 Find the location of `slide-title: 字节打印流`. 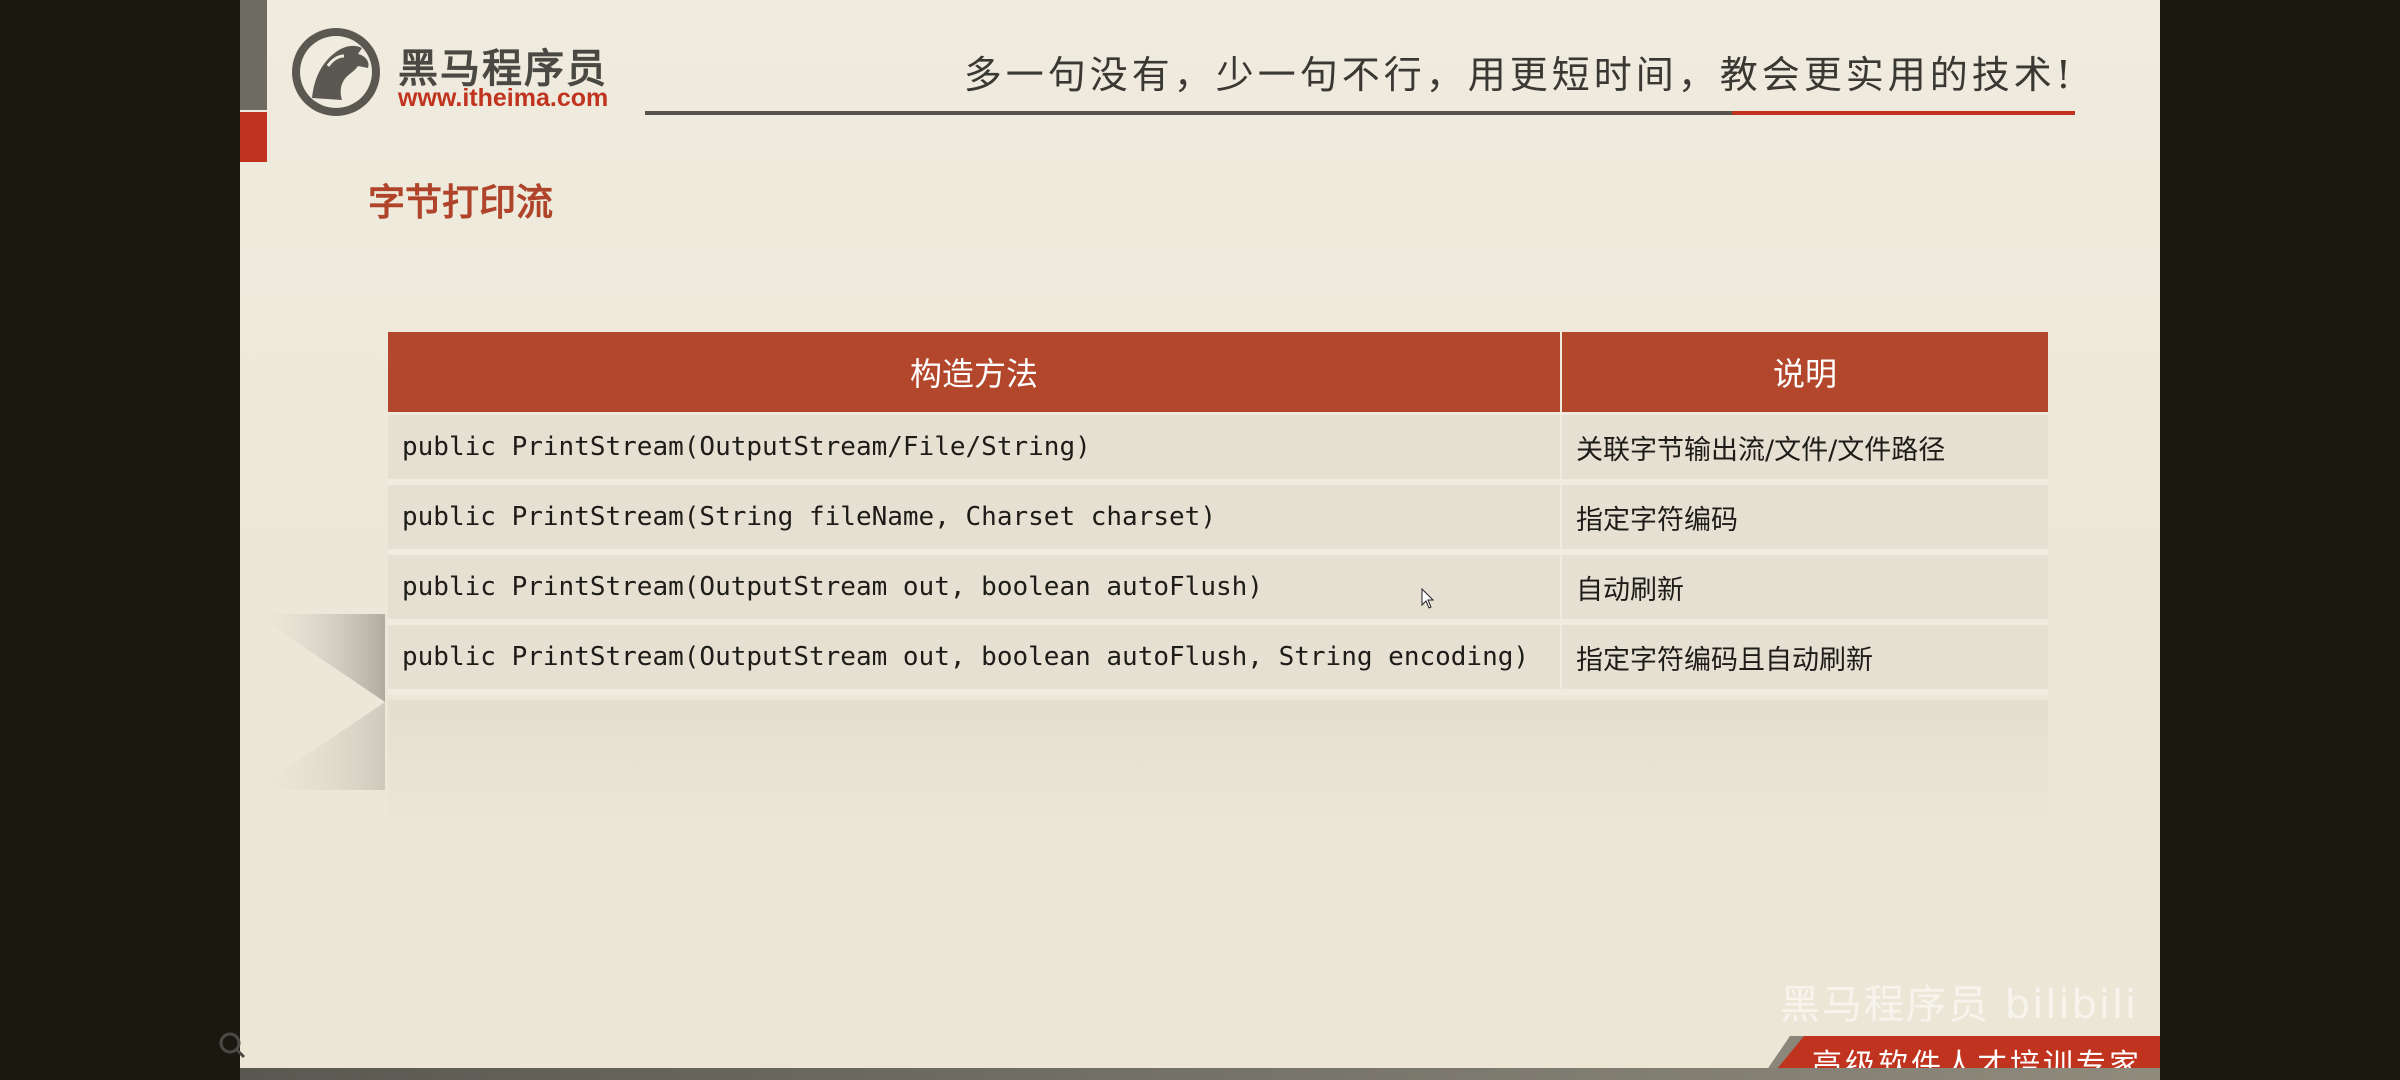

slide-title: 字节打印流 is located at coordinates (460, 202).